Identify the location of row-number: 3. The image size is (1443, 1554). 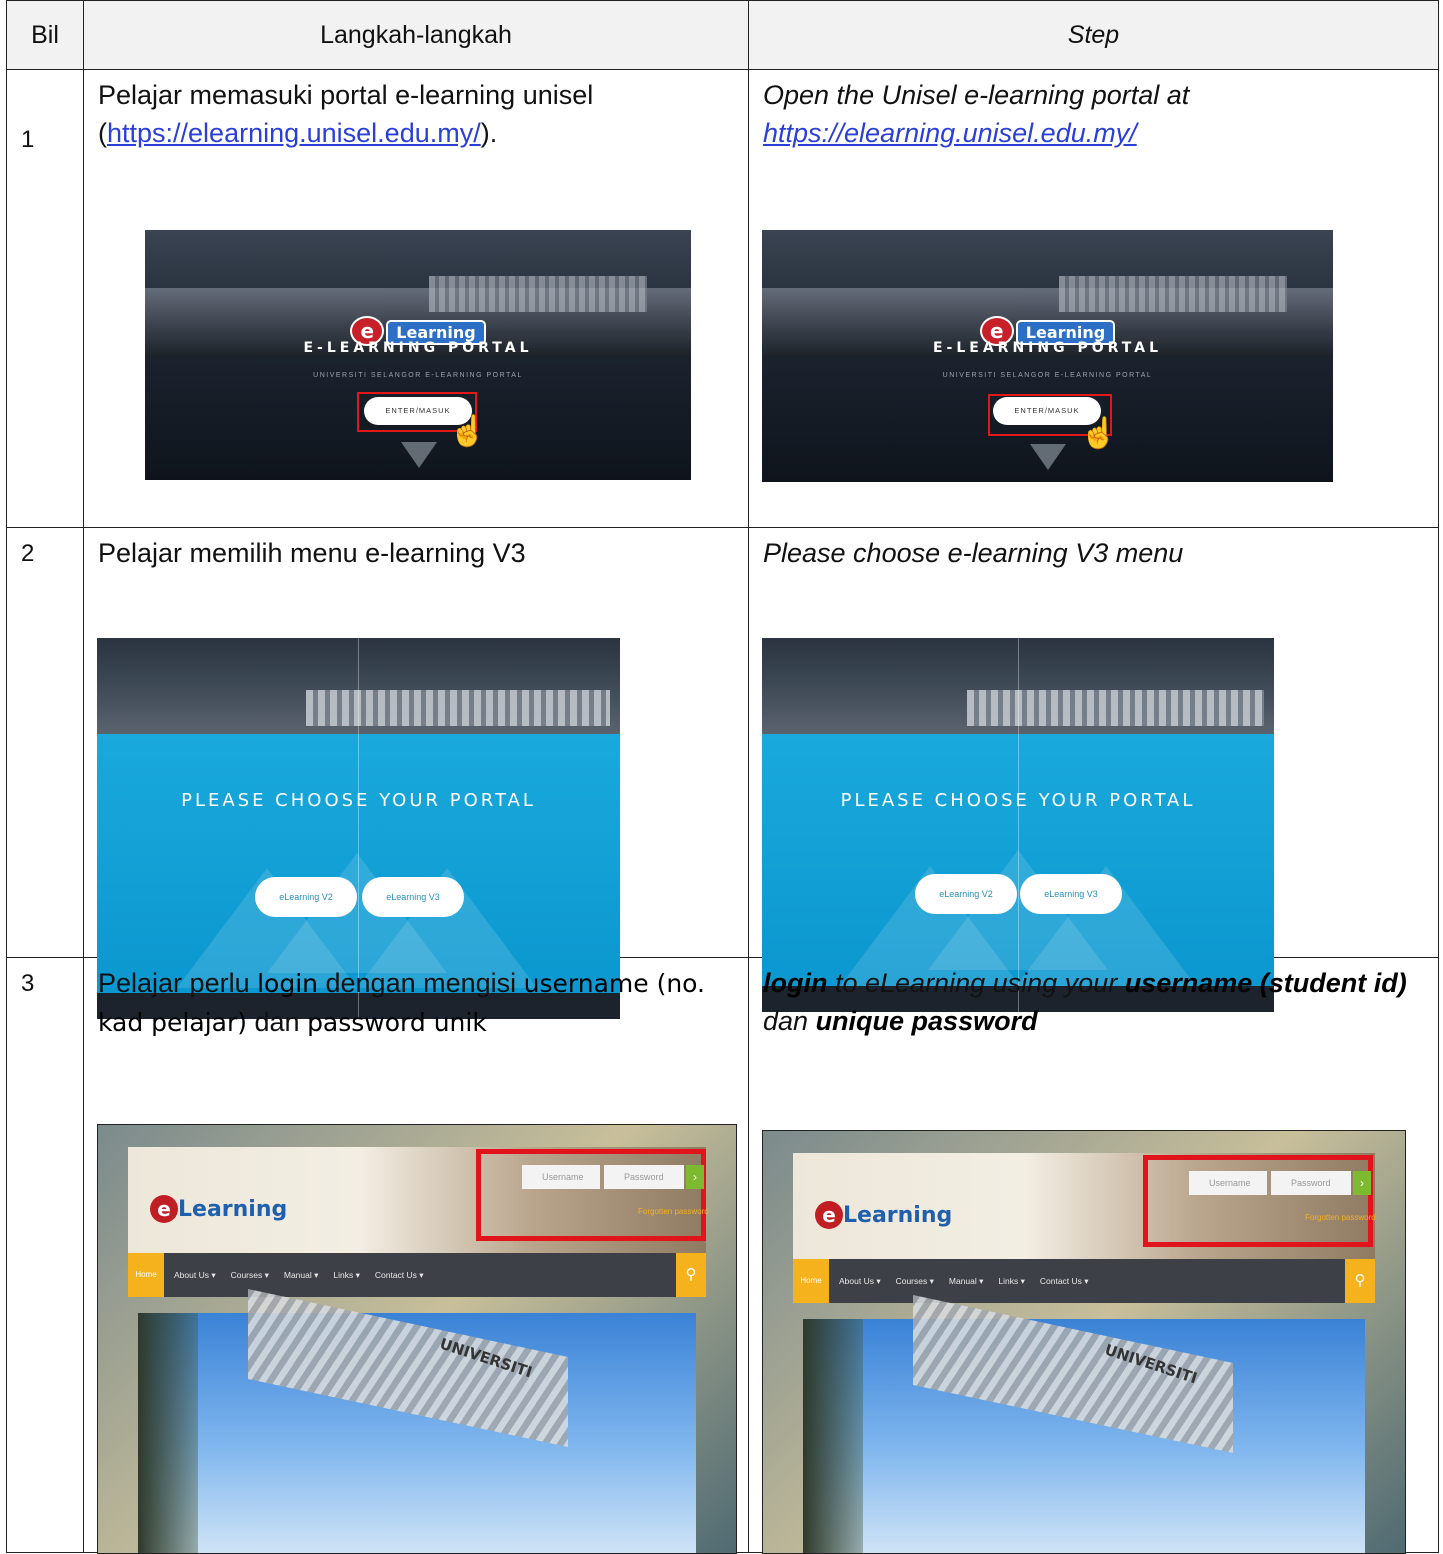
(28, 983).